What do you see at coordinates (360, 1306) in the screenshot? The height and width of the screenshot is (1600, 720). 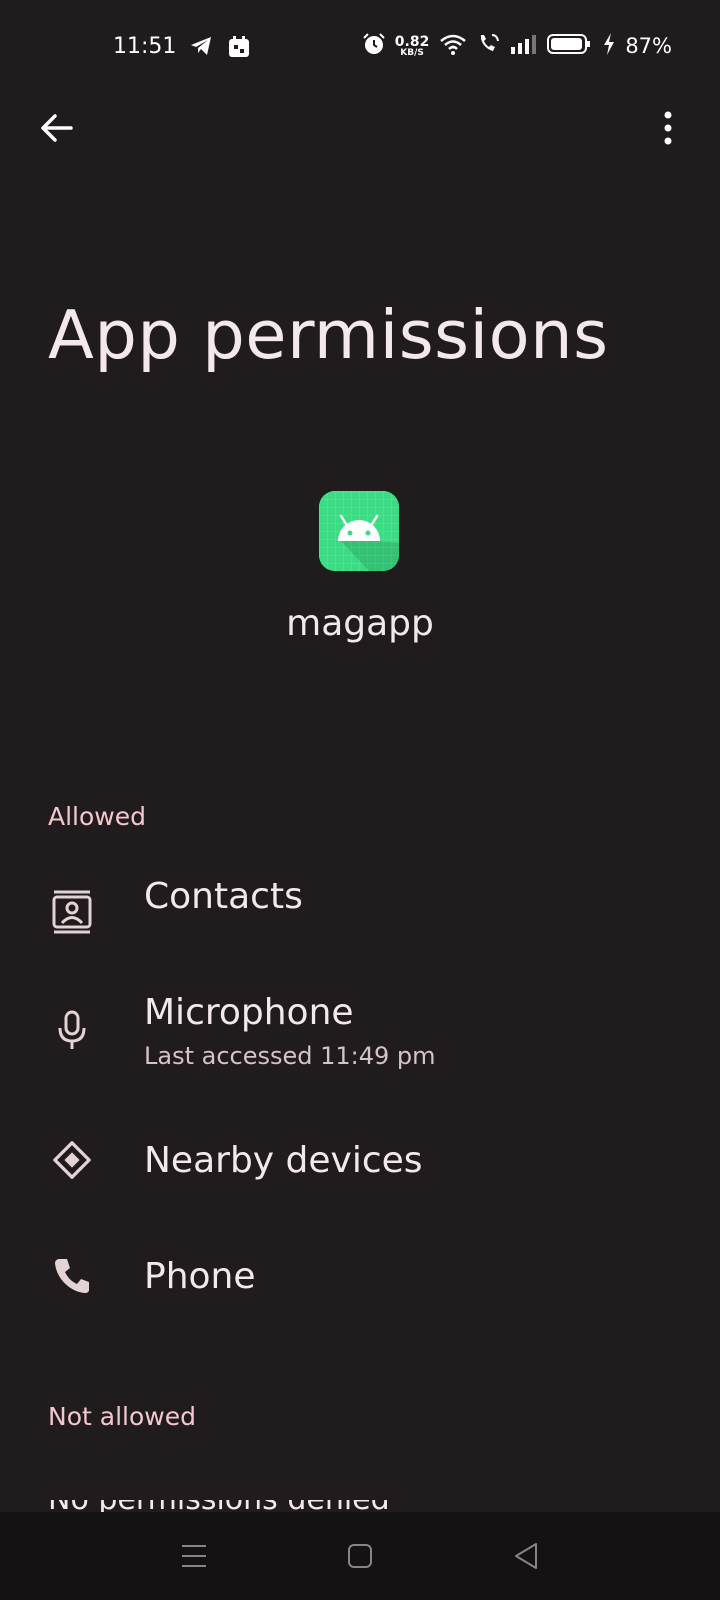 I see `permission-item-phone: Phone` at bounding box center [360, 1306].